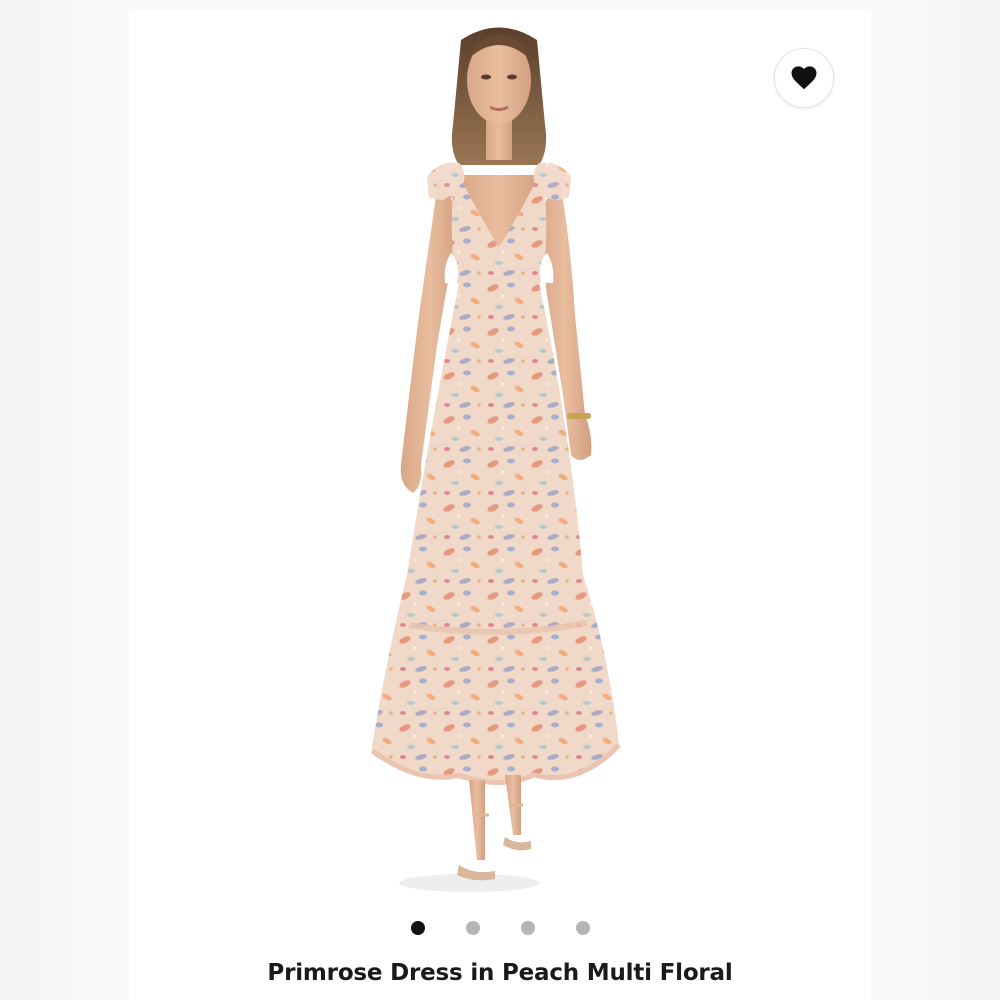  Describe the element at coordinates (500, 973) in the screenshot. I see `product-title: Primrose Dress in Peach Multi Floral` at that location.